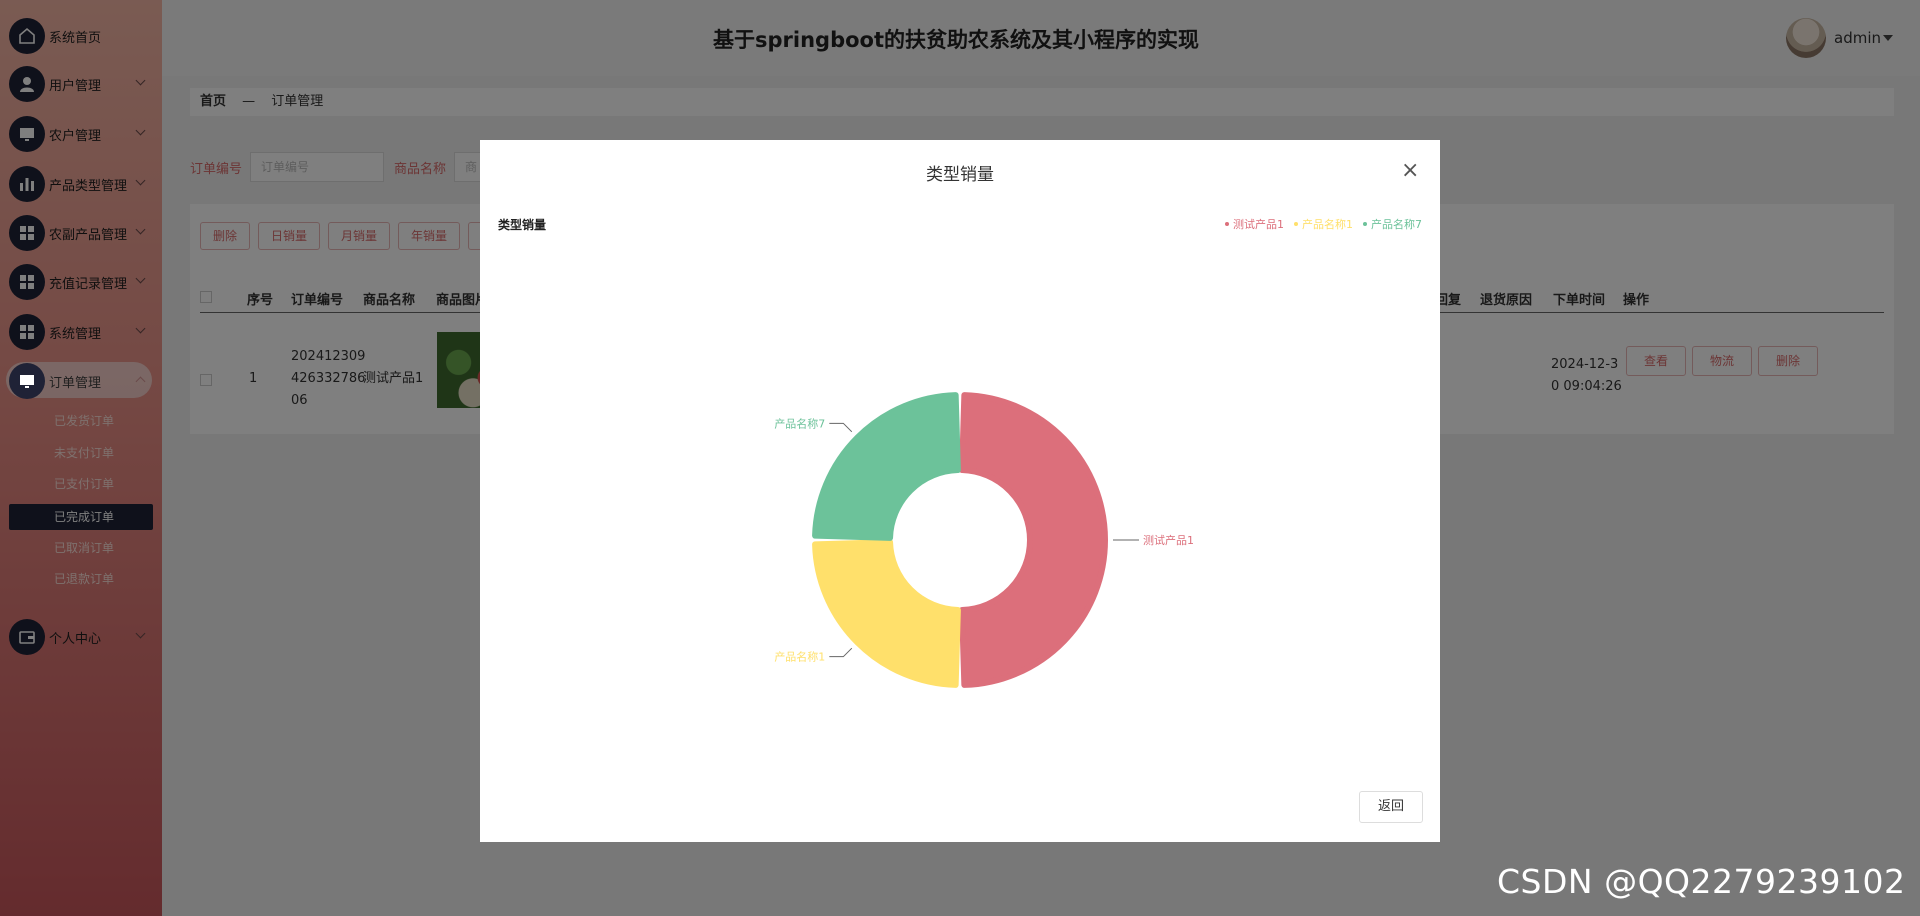 The image size is (1920, 916). I want to click on legend-item: 测试产品1, so click(1254, 224).